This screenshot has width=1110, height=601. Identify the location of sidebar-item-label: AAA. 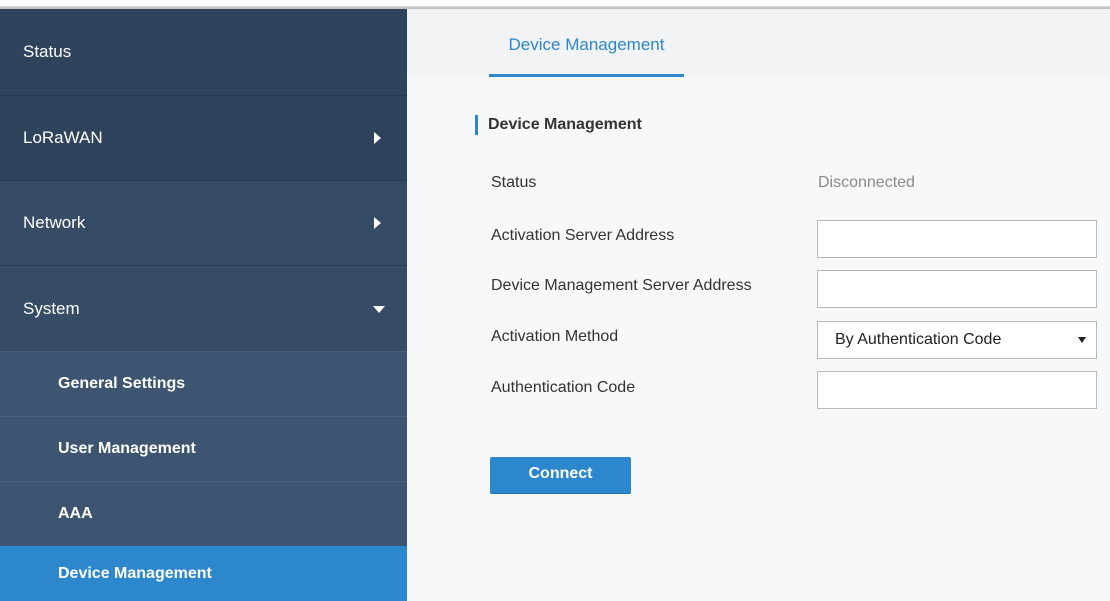
(75, 513).